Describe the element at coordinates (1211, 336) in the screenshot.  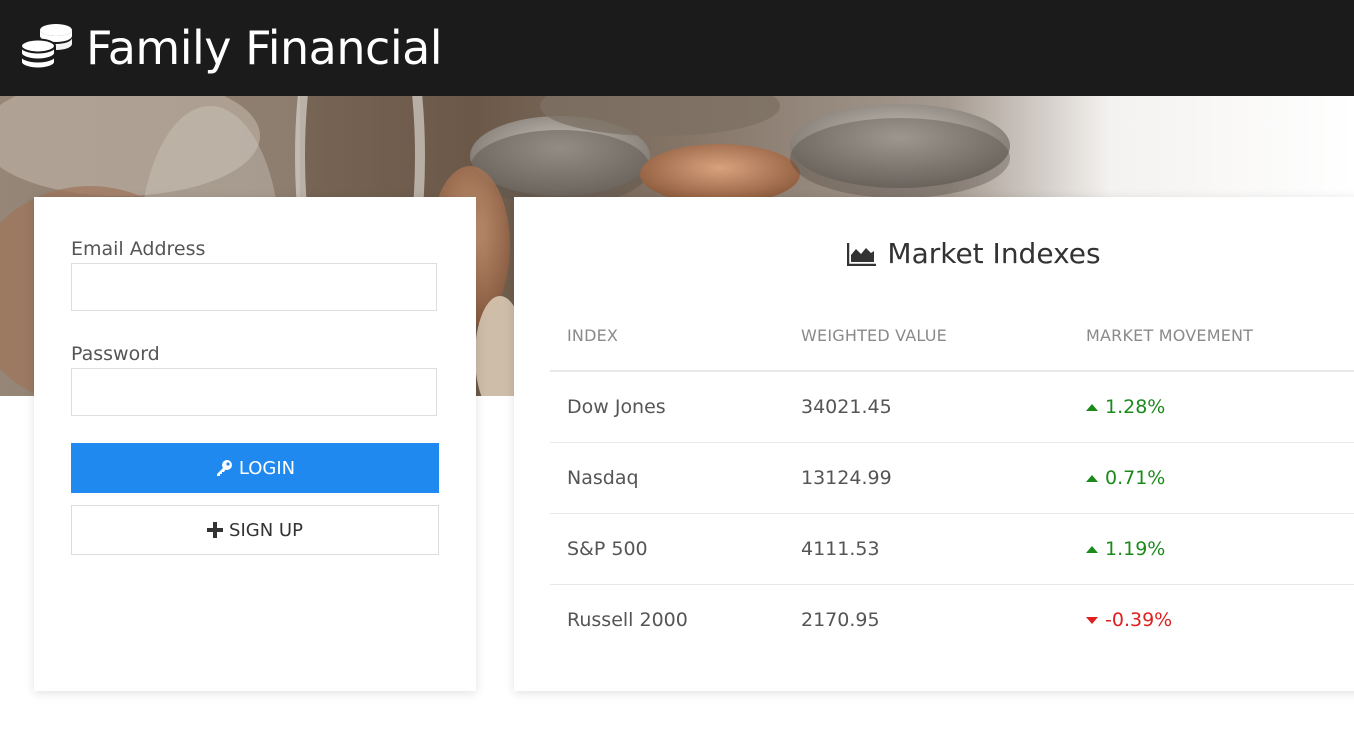
I see `column-header-market-movement: MARKET MOVEMENT` at that location.